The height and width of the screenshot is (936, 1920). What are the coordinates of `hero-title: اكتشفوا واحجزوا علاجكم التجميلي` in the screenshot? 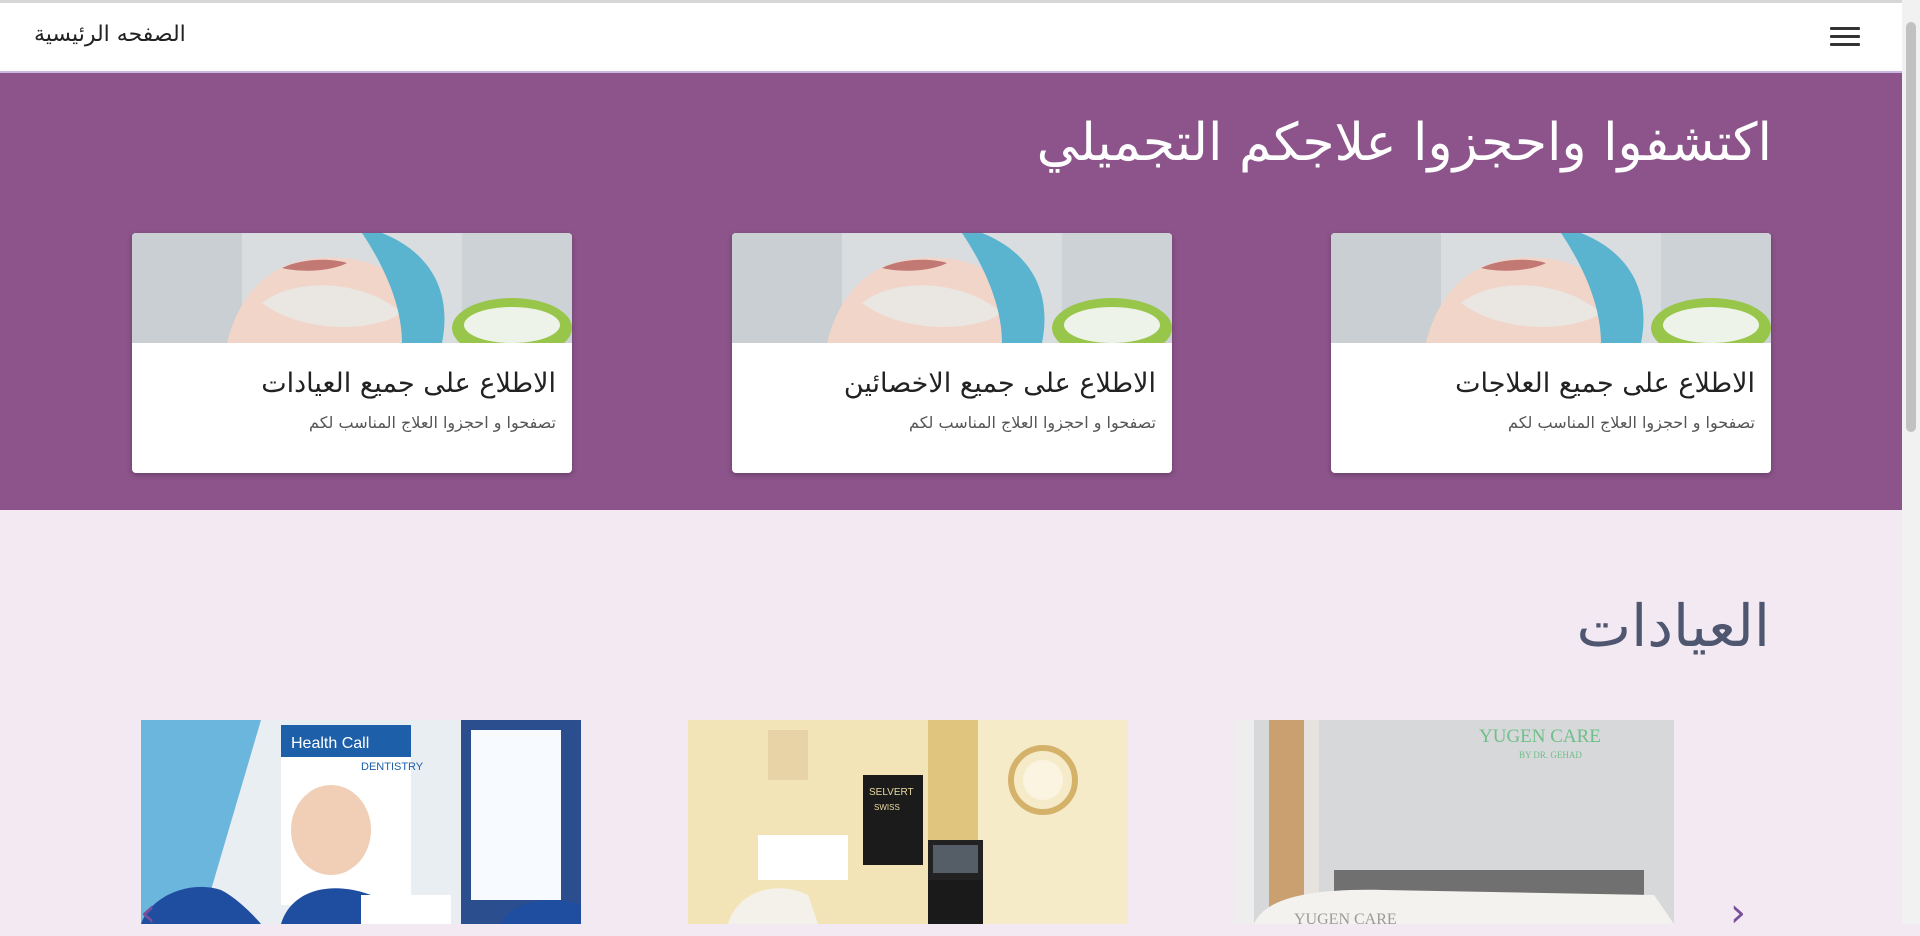 It's located at (1404, 143).